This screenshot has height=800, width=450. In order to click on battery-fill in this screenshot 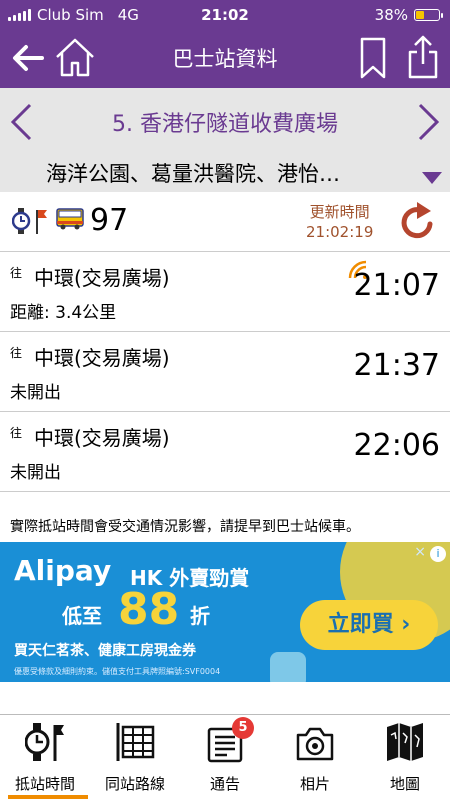, I will do `click(420, 15)`.